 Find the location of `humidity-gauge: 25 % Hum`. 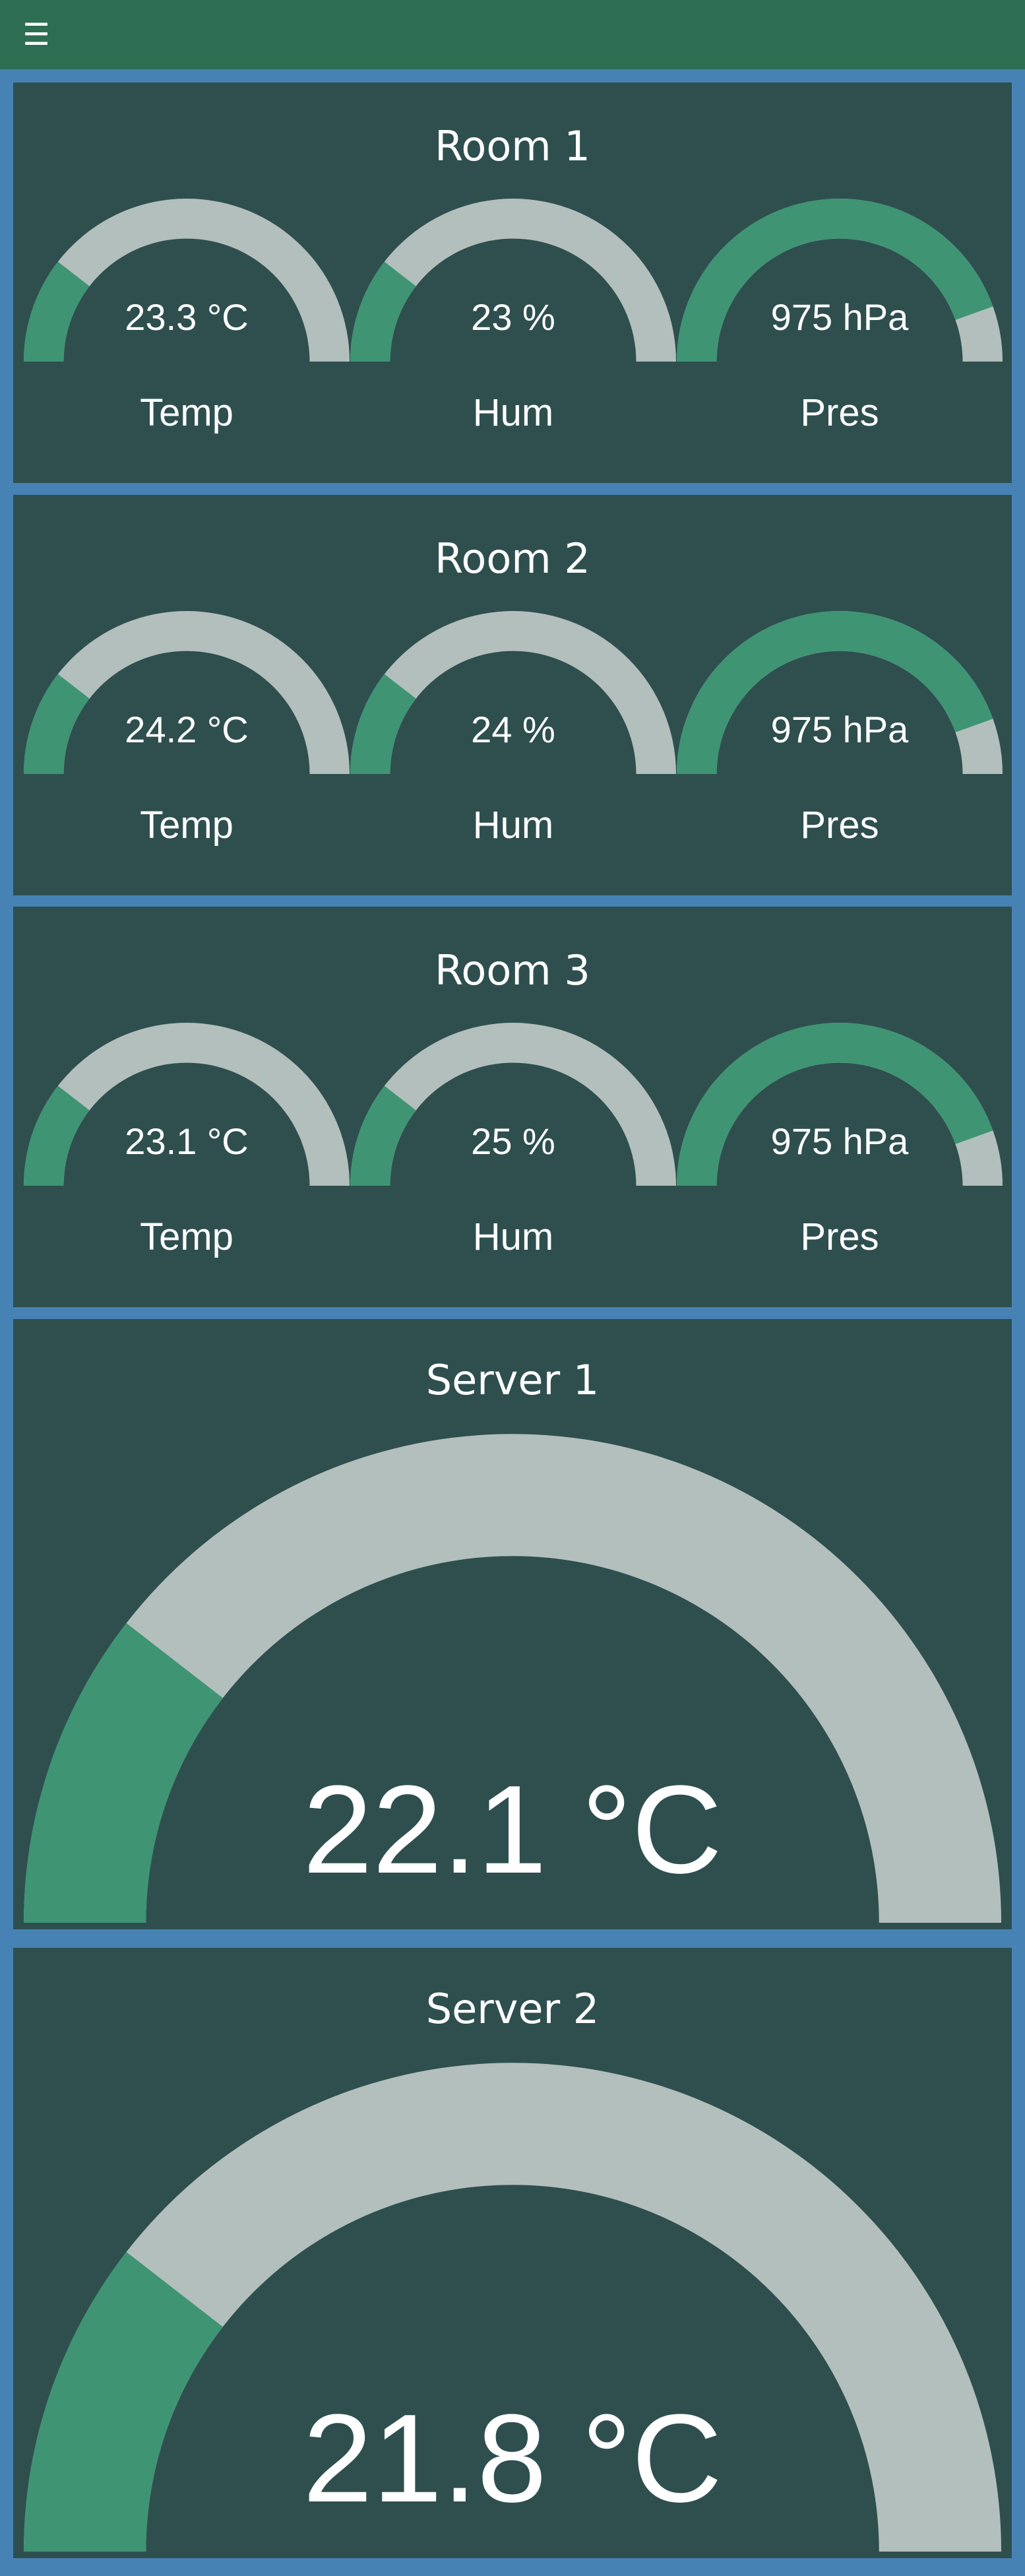

humidity-gauge: 25 % Hum is located at coordinates (513, 1140).